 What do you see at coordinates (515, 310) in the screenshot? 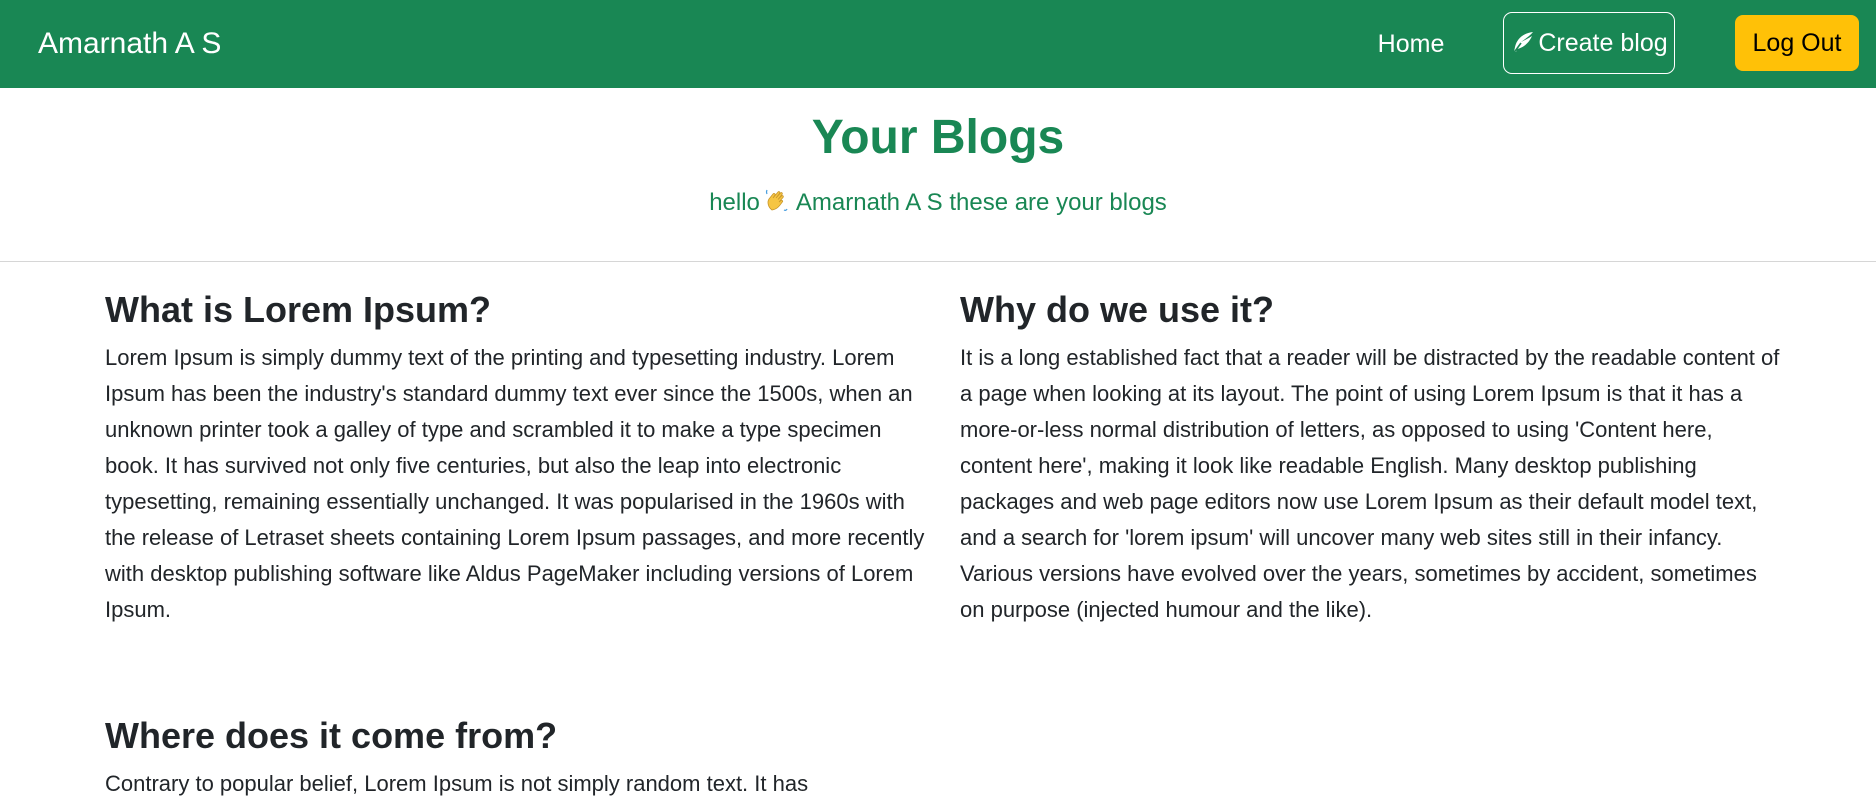
I see `blog-title: What is Lorem Ipsum?` at bounding box center [515, 310].